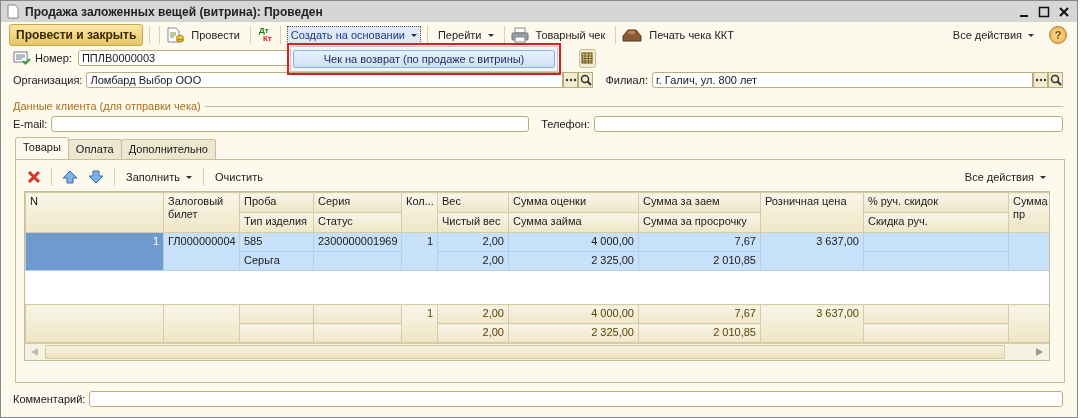 Image resolution: width=1080 pixels, height=418 pixels. I want to click on table-cell: 2,00, so click(473, 314).